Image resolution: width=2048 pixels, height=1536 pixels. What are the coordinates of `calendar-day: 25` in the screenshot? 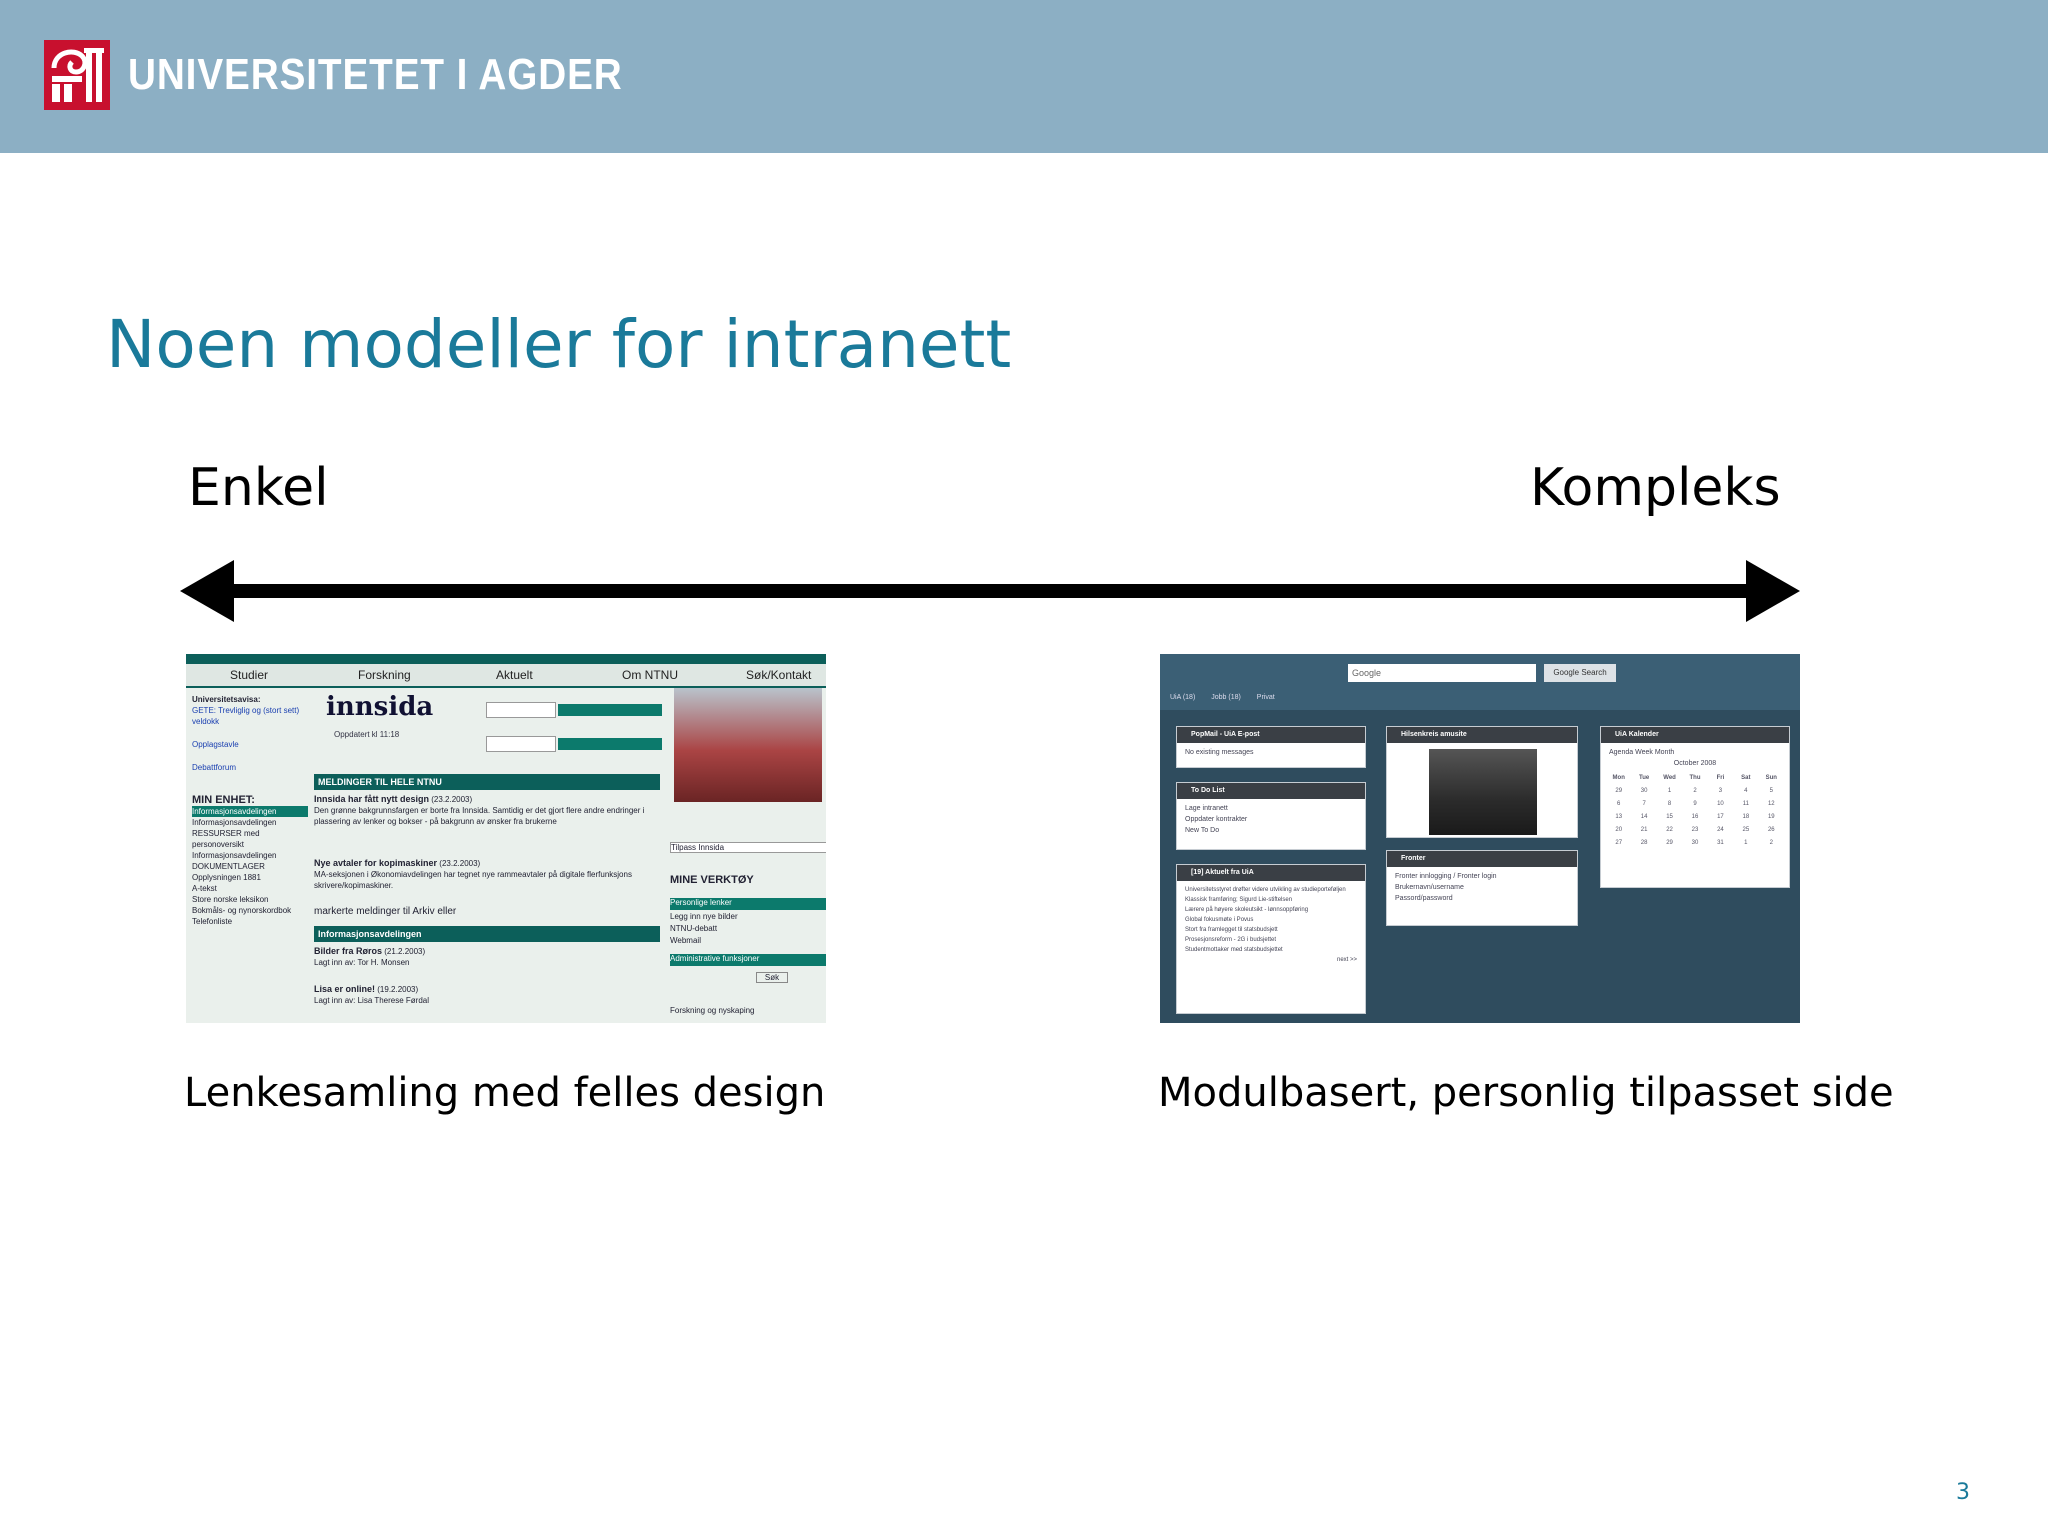 It's located at (1746, 830).